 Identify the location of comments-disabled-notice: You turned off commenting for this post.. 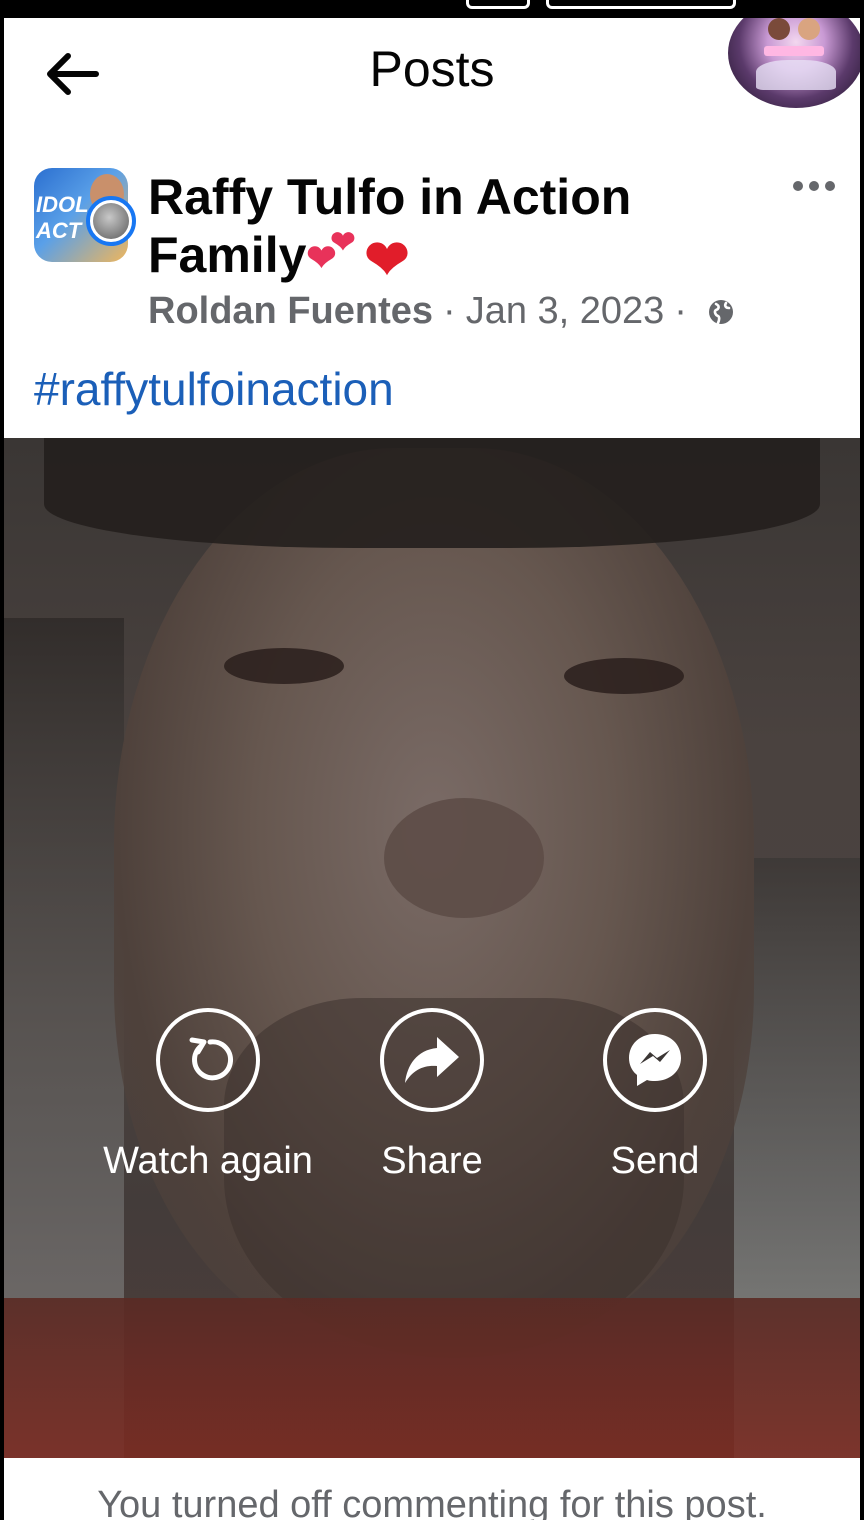
(432, 1489).